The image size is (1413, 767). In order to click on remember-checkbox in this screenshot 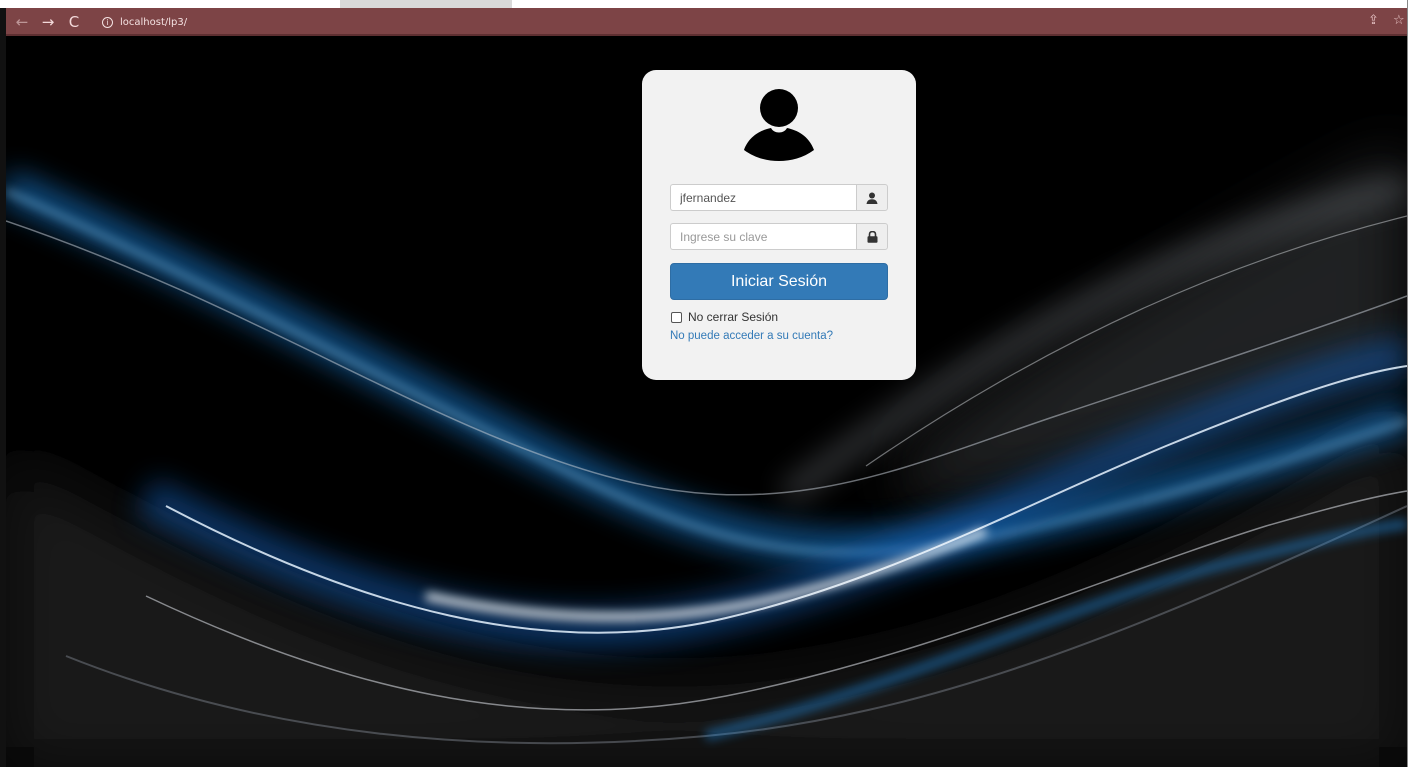, I will do `click(676, 317)`.